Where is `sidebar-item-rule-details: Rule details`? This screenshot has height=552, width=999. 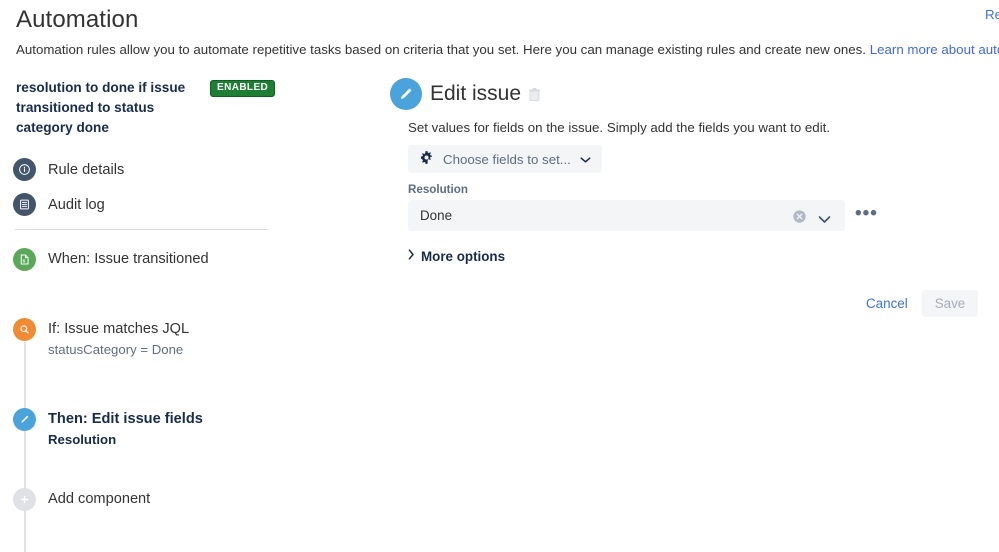
sidebar-item-rule-details: Rule details is located at coordinates (68, 169).